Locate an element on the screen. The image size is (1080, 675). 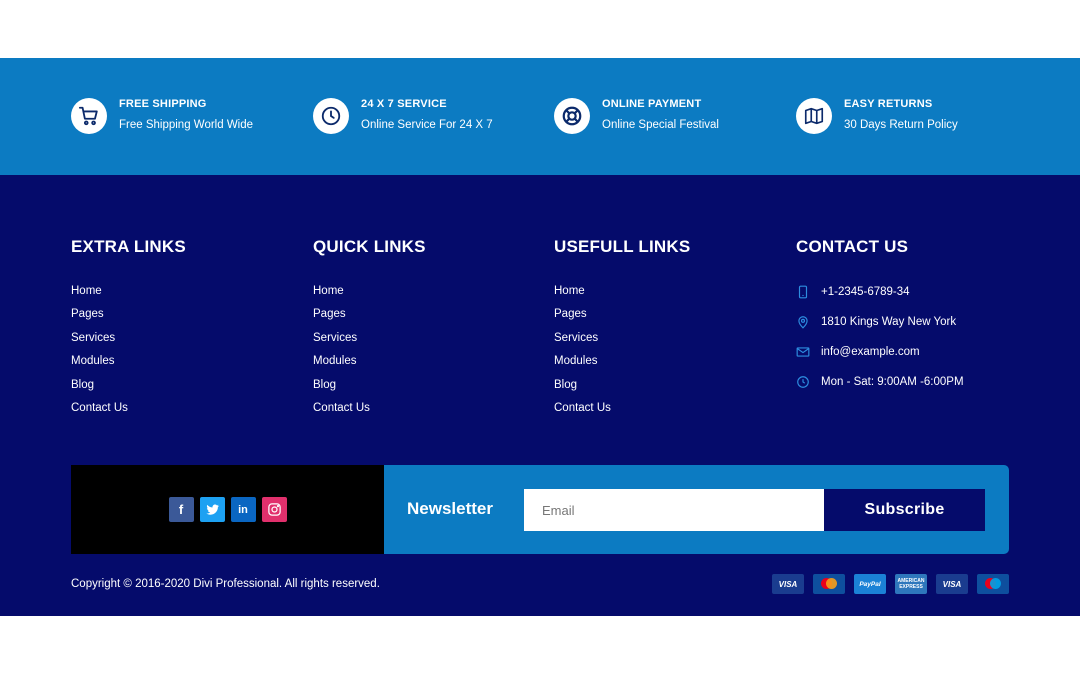
feature-subtitle: Online Special Festival is located at coordinates (660, 125).